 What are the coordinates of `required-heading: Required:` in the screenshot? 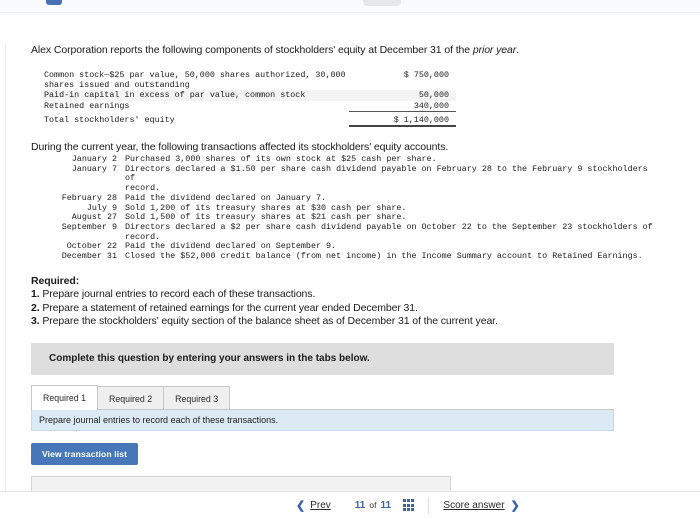 It's located at (55, 280).